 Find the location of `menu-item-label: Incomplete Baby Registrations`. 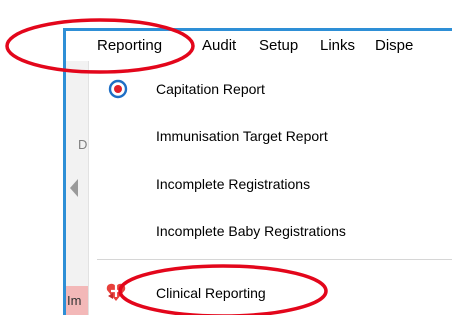

menu-item-label: Incomplete Baby Registrations is located at coordinates (251, 231).